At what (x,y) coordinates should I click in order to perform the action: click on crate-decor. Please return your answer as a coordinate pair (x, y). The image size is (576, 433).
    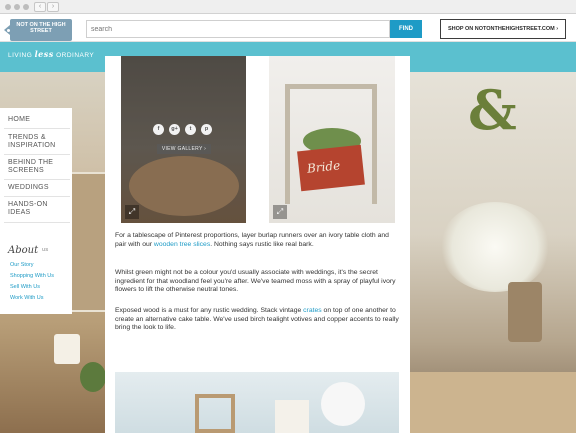
    Looking at the image, I should click on (215, 413).